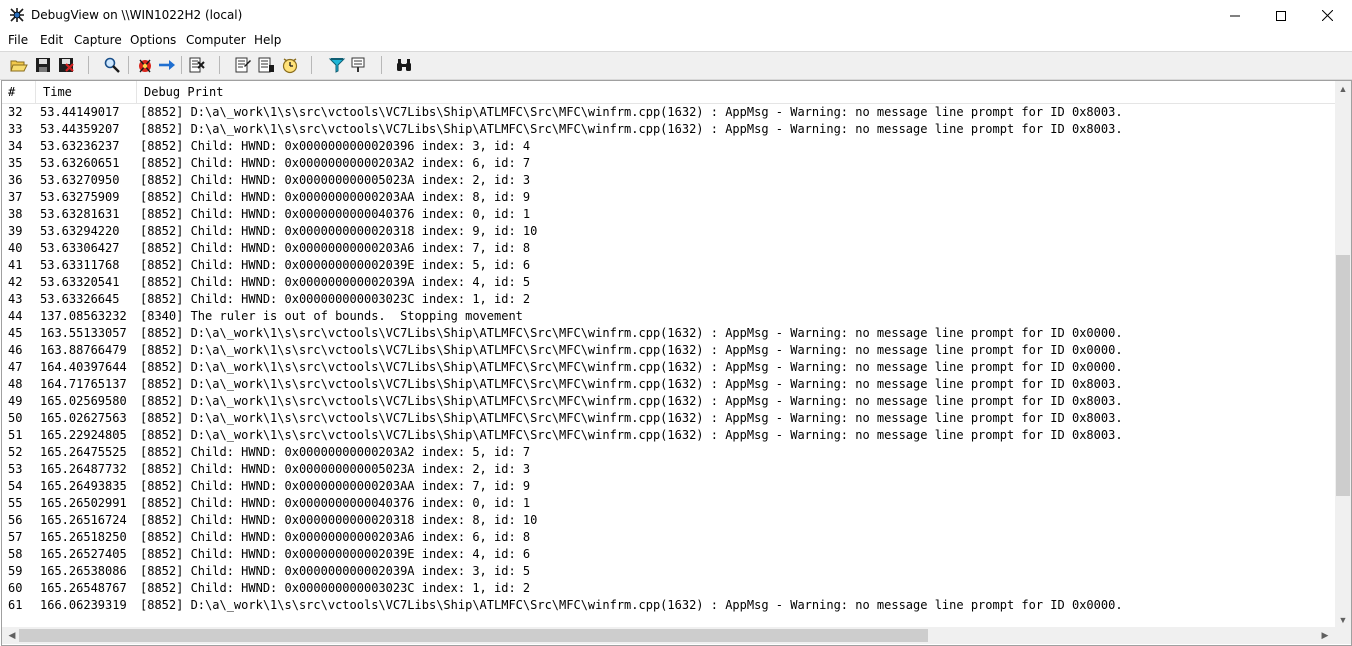 The width and height of the screenshot is (1352, 646). What do you see at coordinates (83, 333) in the screenshot?
I see `log-row-time: 163.55133057` at bounding box center [83, 333].